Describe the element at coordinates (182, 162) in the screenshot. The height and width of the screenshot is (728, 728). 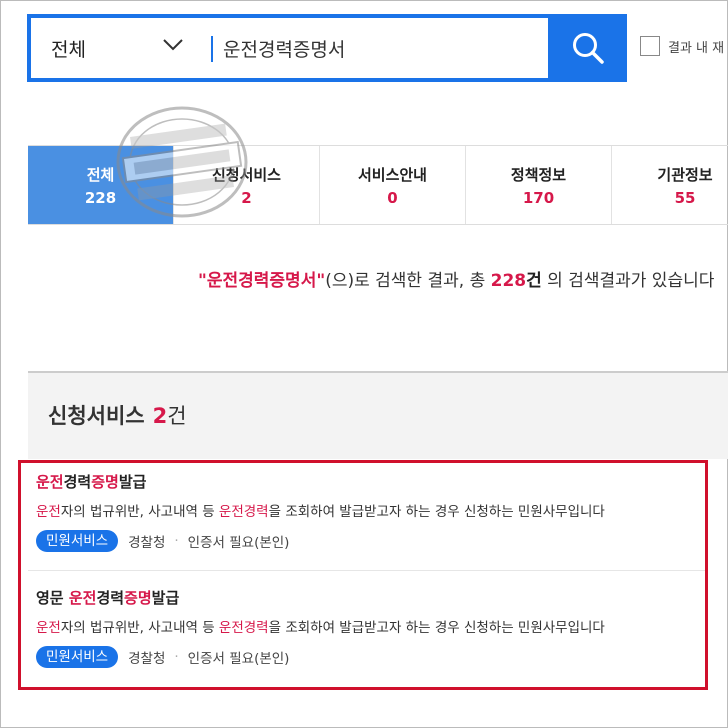
I see `watermark-stamp` at that location.